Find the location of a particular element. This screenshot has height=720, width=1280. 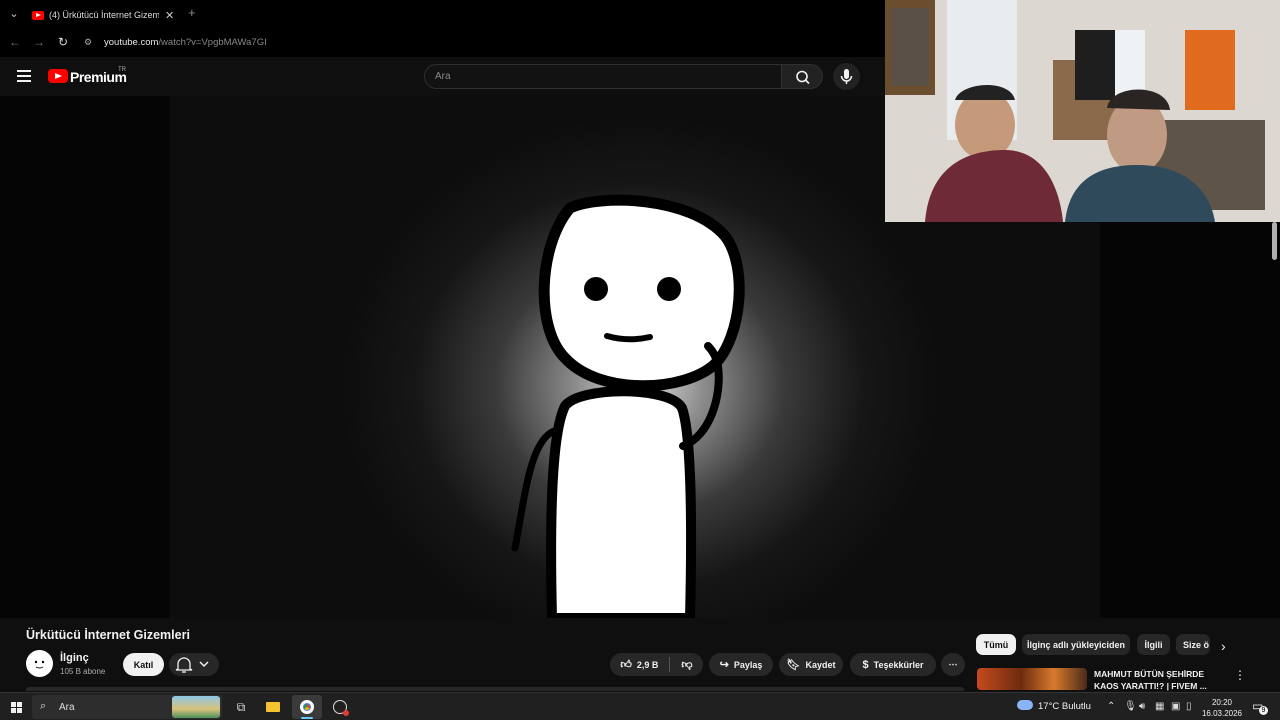

browser-tab: (4) Ürkütücü İnternet Gizemleri ✕ is located at coordinates (104, 15).